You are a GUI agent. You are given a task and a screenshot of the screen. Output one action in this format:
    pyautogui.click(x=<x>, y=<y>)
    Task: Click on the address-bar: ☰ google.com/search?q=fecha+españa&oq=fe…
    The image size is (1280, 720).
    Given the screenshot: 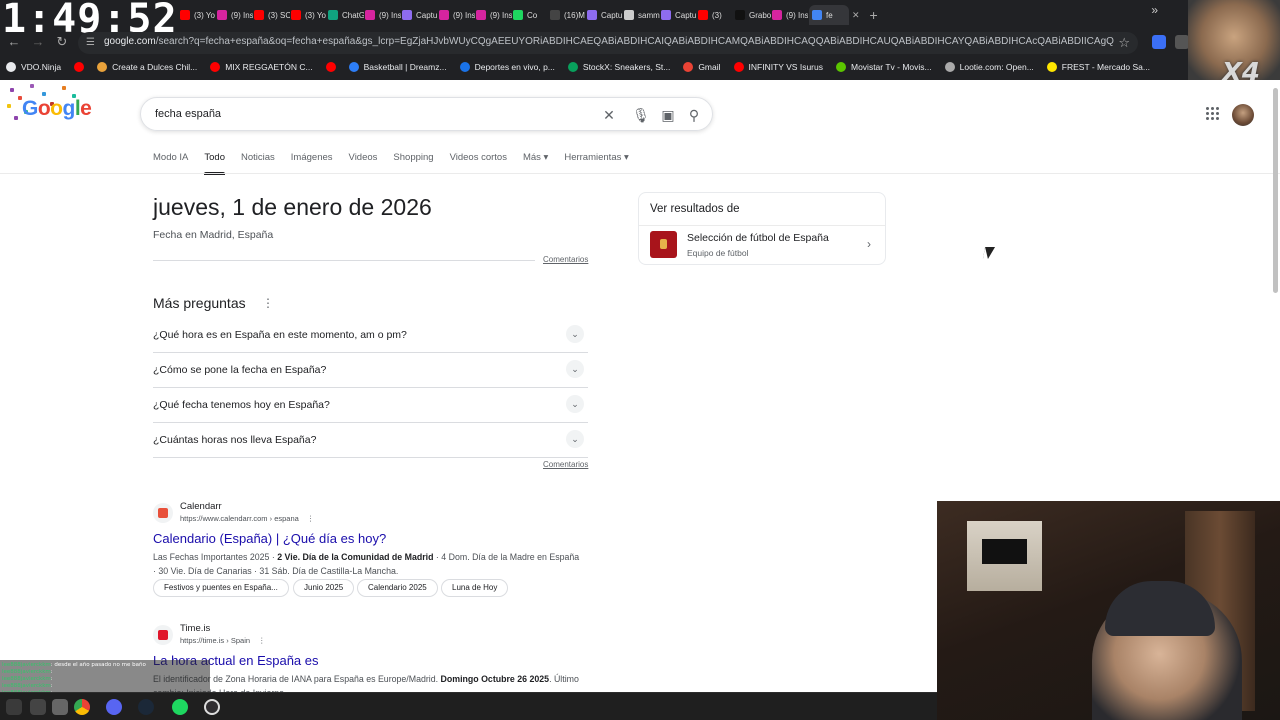 What is the action you would take?
    pyautogui.click(x=608, y=43)
    